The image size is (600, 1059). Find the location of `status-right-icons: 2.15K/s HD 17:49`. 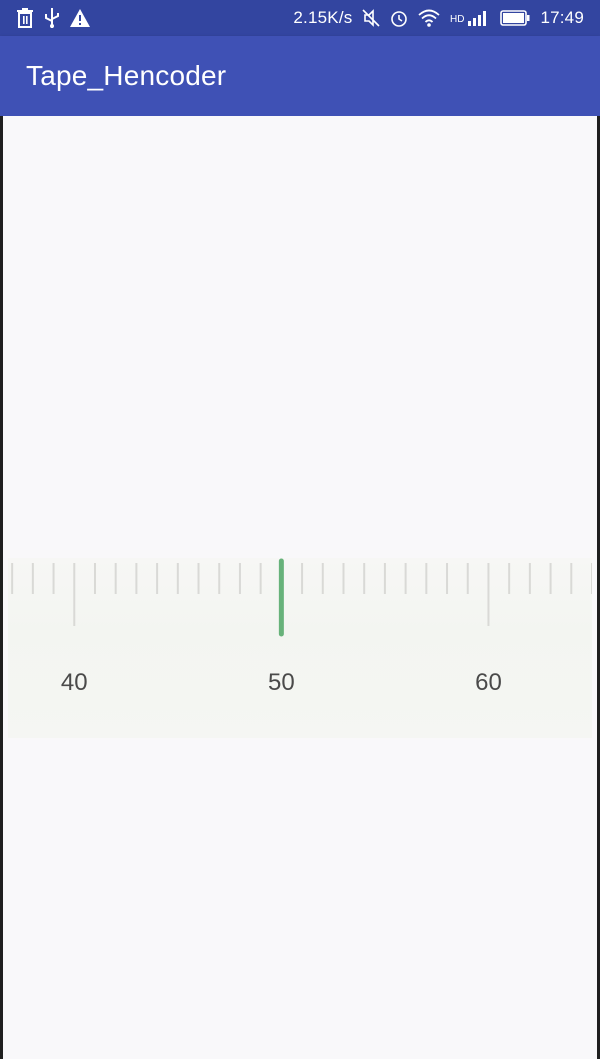

status-right-icons: 2.15K/s HD 17:49 is located at coordinates (438, 18).